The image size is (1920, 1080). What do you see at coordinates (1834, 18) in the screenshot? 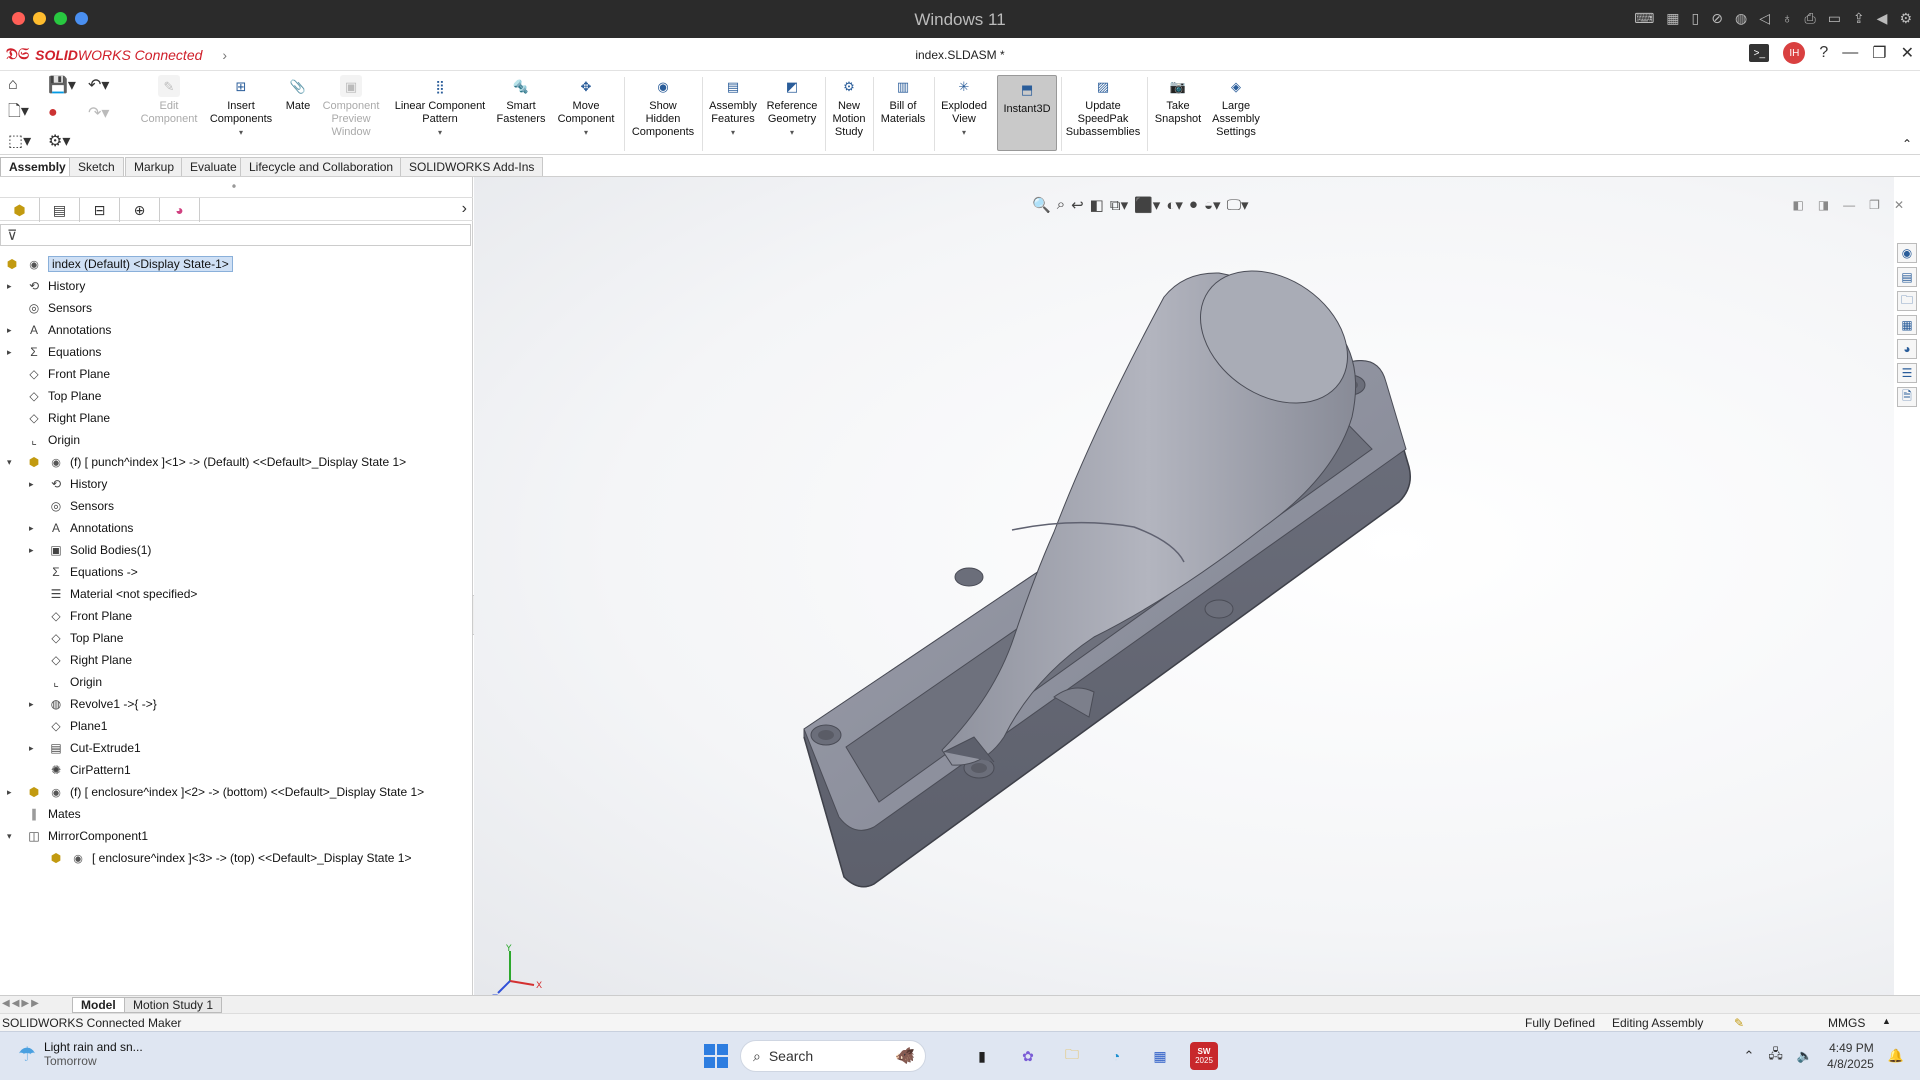
I see `video-icon: ▭` at bounding box center [1834, 18].